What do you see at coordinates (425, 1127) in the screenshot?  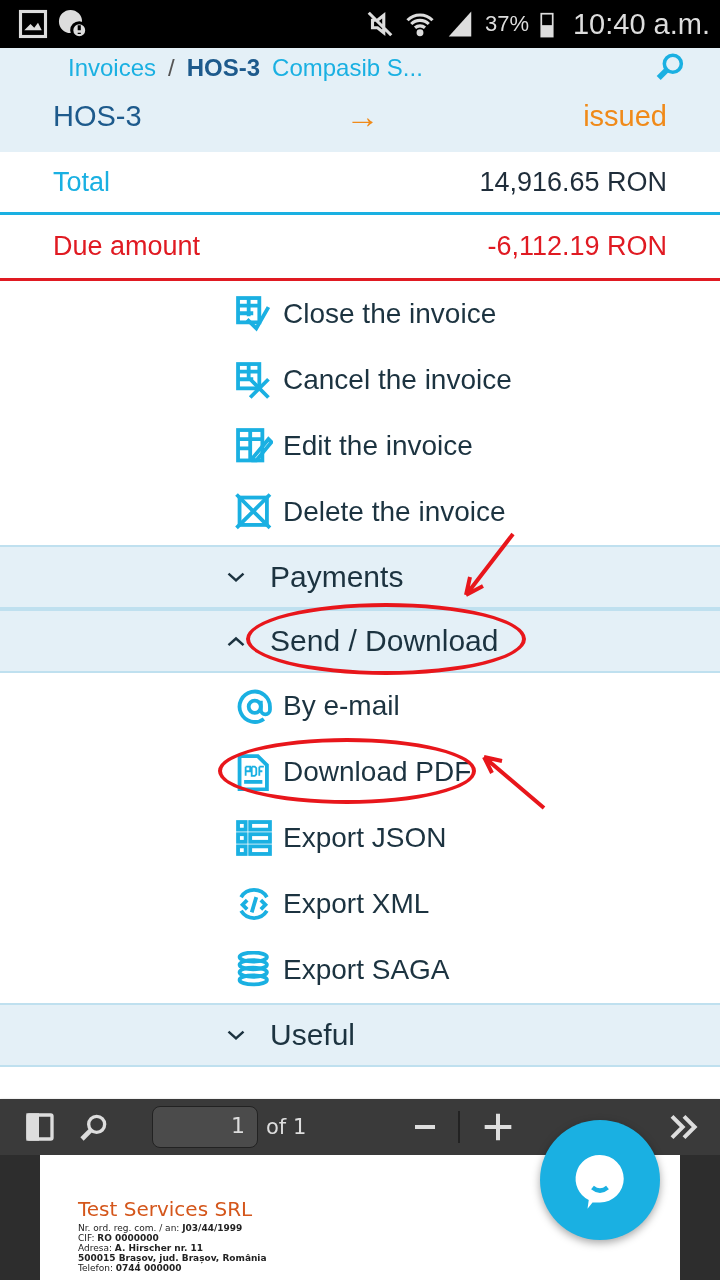 I see `zoom-out-icon` at bounding box center [425, 1127].